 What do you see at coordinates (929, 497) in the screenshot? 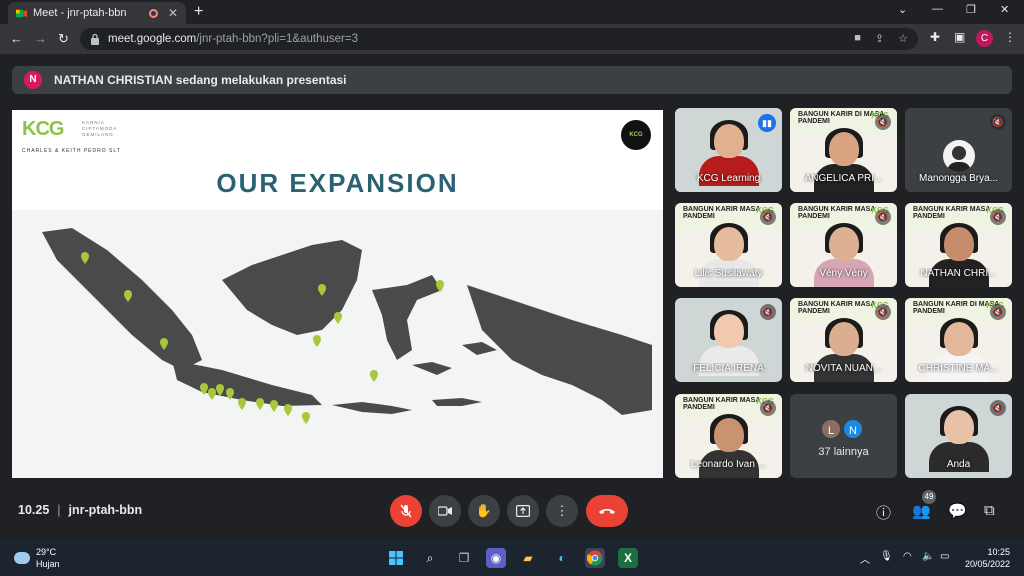
I see `participant-count-badge: 49` at bounding box center [929, 497].